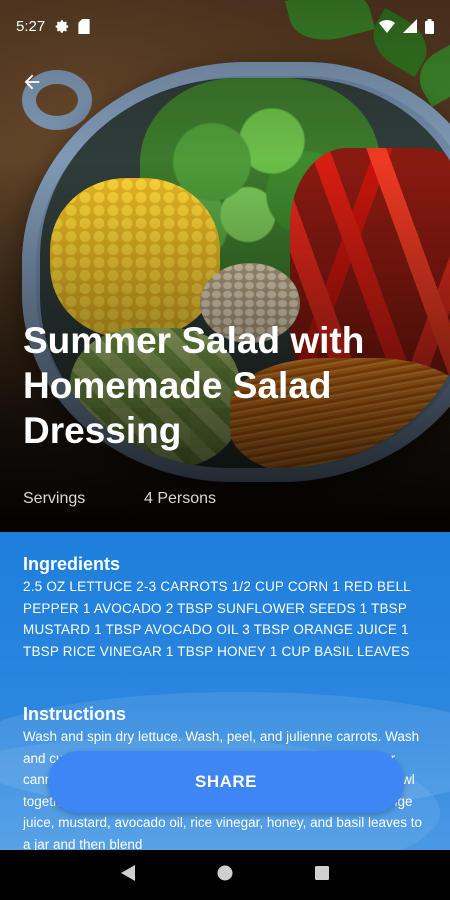 The width and height of the screenshot is (450, 900). What do you see at coordinates (225, 26) in the screenshot?
I see `status-bar: 5:27` at bounding box center [225, 26].